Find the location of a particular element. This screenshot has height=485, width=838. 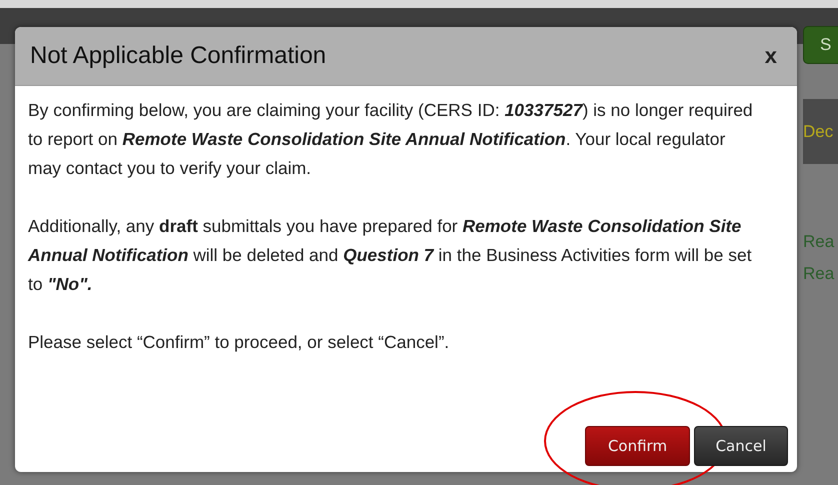

save-button: S is located at coordinates (820, 45).